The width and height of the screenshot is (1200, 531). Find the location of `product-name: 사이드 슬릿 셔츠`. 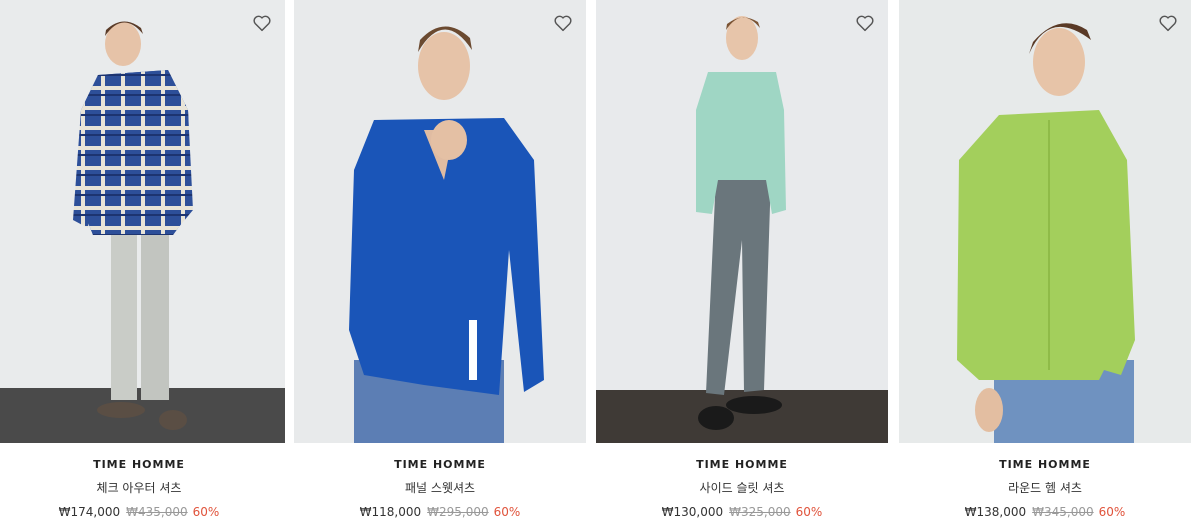

product-name: 사이드 슬릿 셔츠 is located at coordinates (742, 487).